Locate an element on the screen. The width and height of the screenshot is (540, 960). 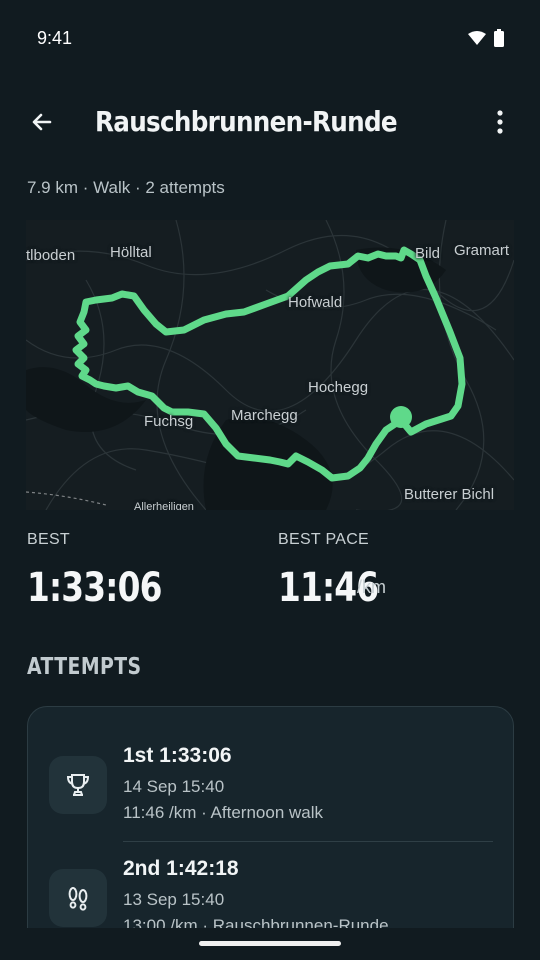
back-button is located at coordinates (42, 122).